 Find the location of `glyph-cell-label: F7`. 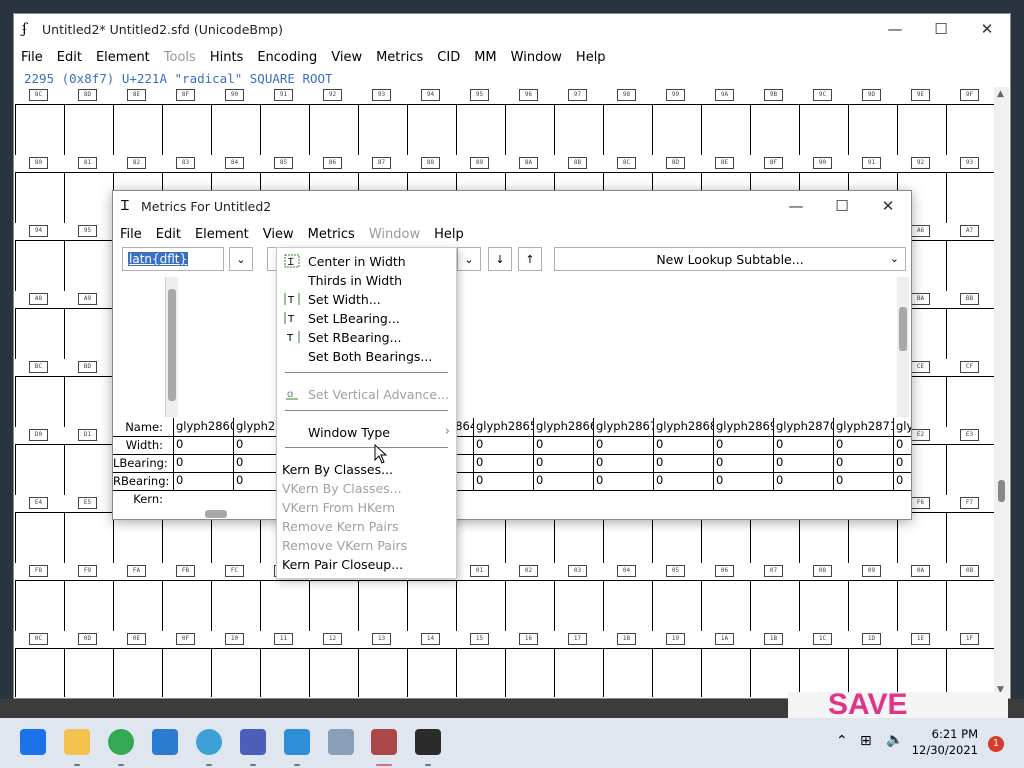

glyph-cell-label: F7 is located at coordinates (969, 503).